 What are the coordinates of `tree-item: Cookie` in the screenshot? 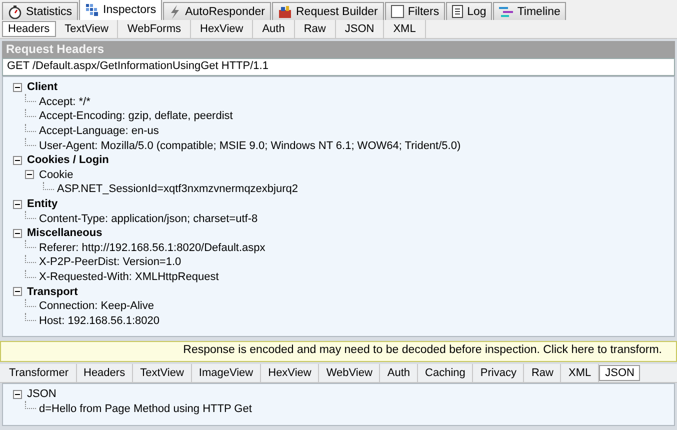 It's located at (56, 174).